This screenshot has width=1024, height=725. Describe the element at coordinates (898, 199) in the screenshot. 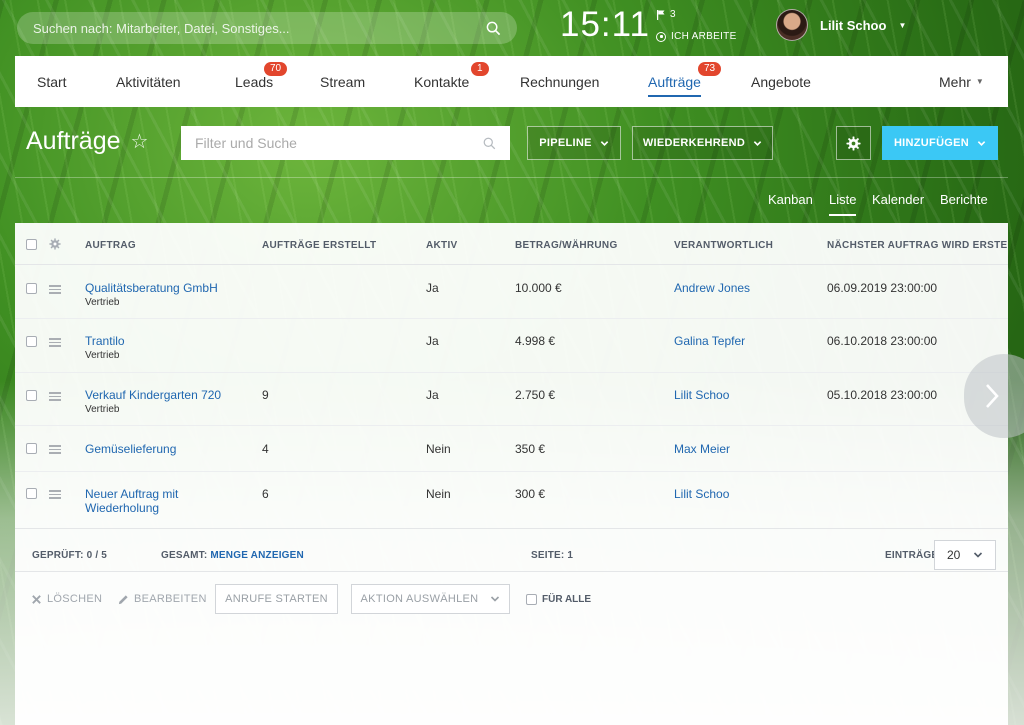

I see `tab-calendar: Kalender` at that location.